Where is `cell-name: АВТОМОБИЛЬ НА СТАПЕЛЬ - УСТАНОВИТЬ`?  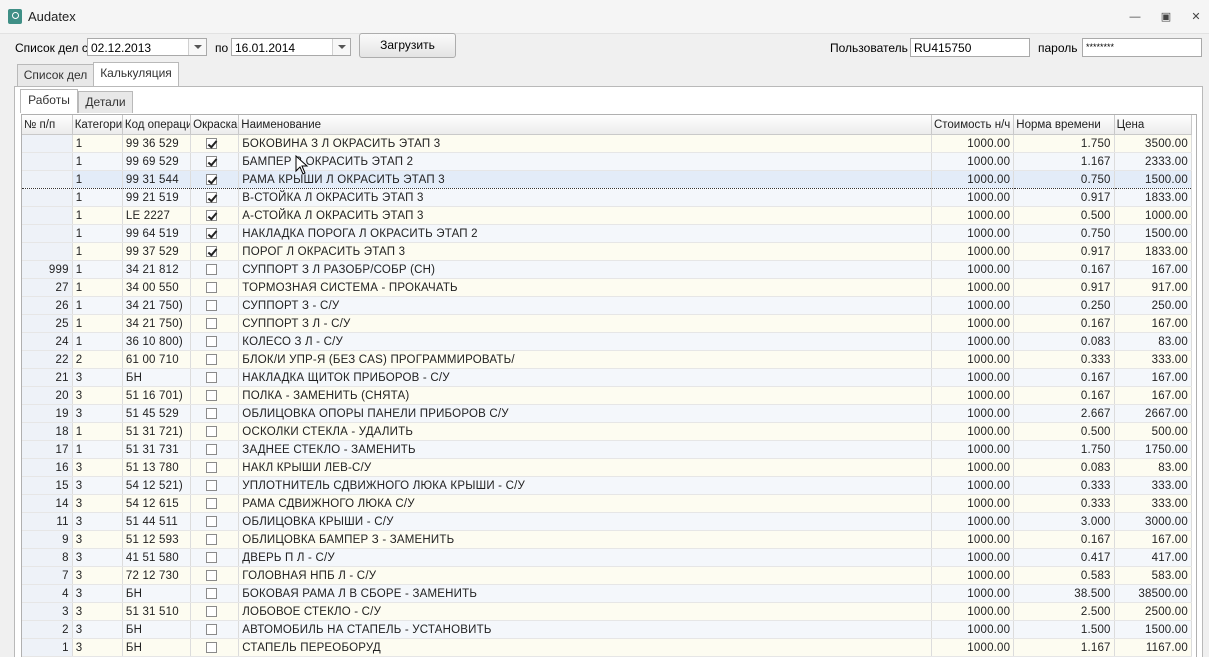 cell-name: АВТОМОБИЛЬ НА СТАПЕЛЬ - УСТАНОВИТЬ is located at coordinates (585, 629).